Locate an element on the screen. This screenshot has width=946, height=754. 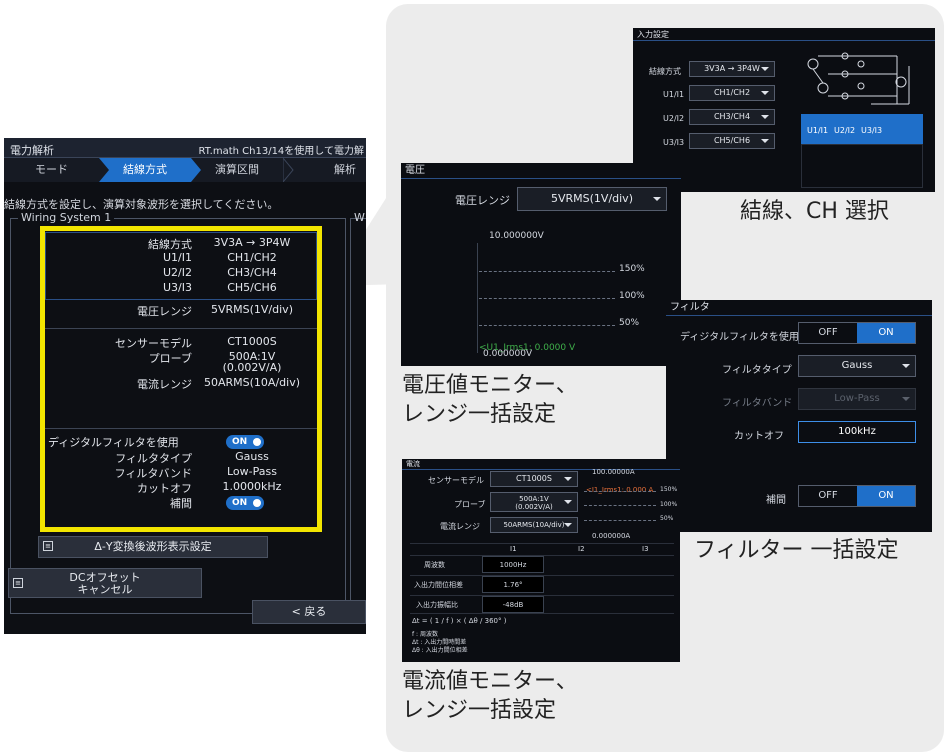
current-screen-title: 電流 is located at coordinates (541, 464).